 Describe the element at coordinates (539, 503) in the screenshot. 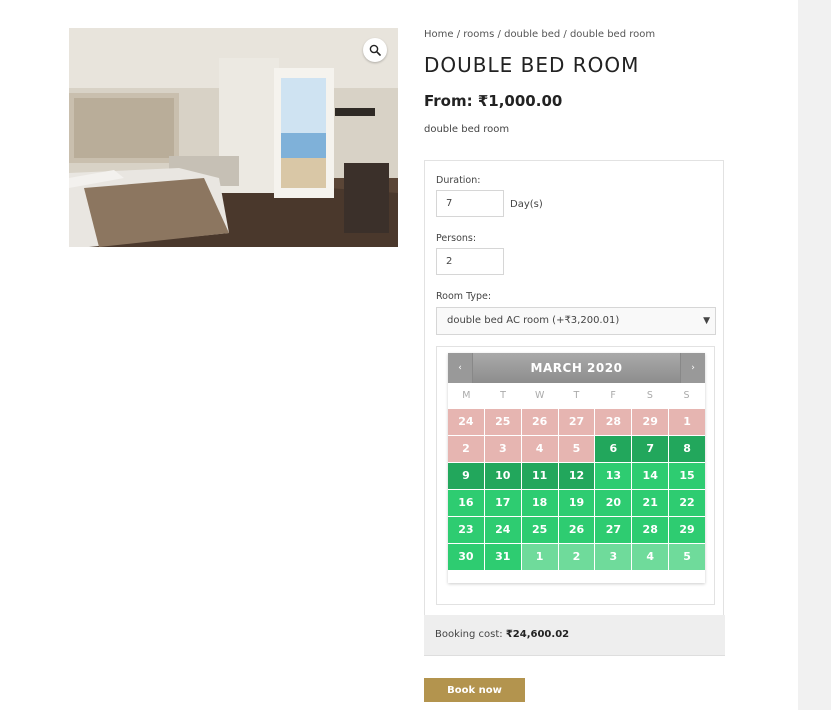

I see `calendar-day: 18` at that location.